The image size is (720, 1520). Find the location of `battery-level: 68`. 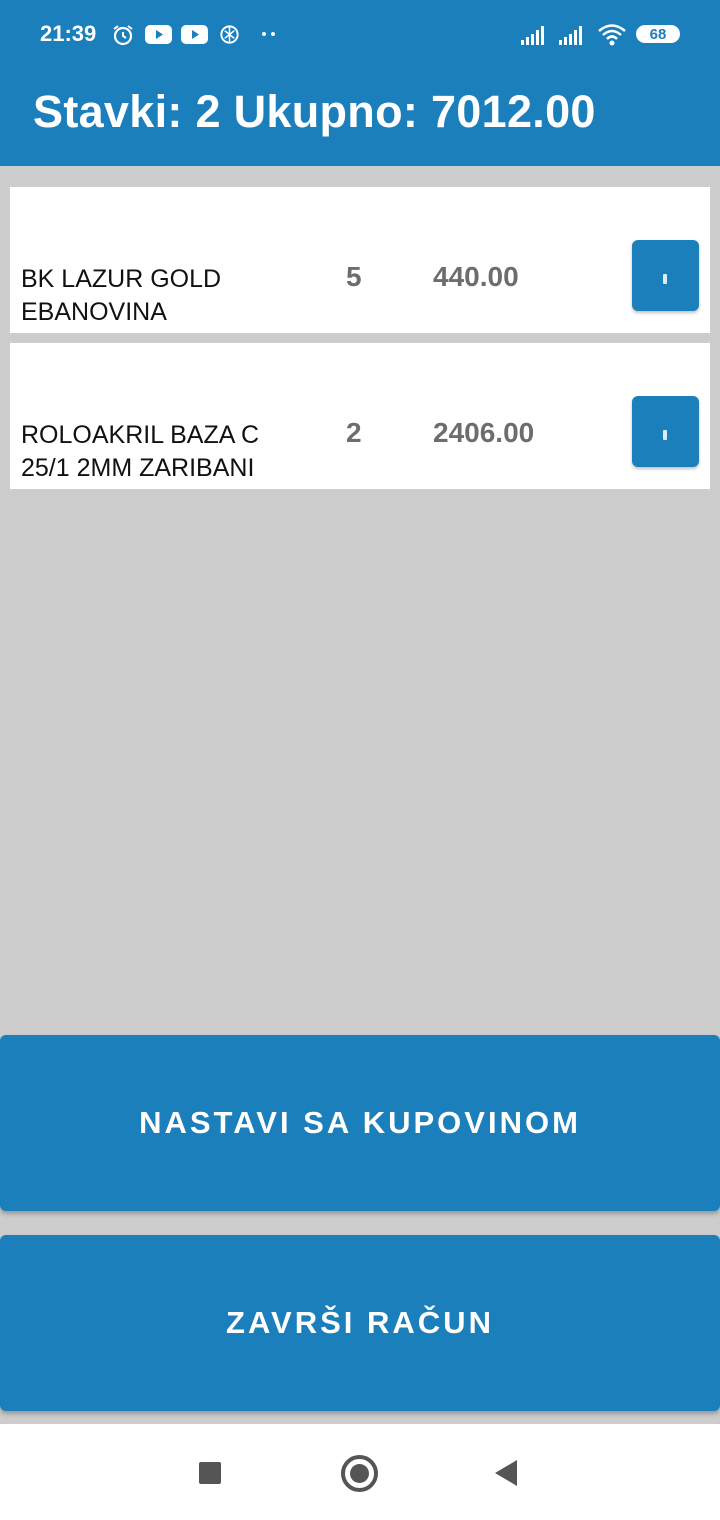

battery-level: 68 is located at coordinates (658, 34).